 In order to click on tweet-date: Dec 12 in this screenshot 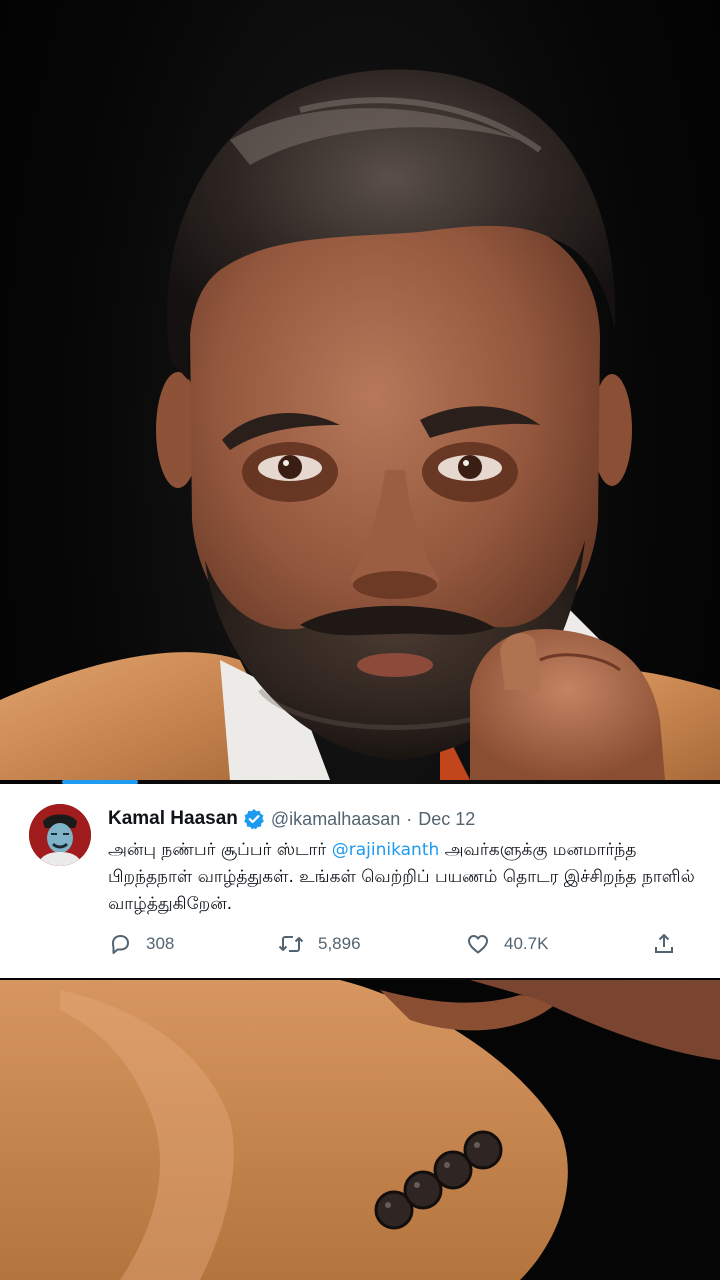, I will do `click(446, 819)`.